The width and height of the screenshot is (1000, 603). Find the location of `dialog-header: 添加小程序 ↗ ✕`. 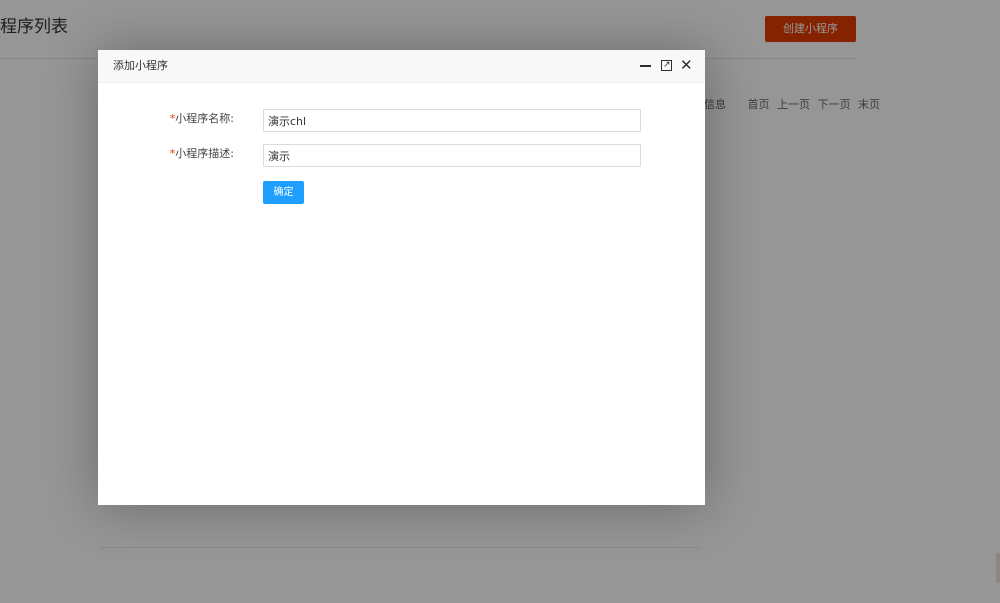

dialog-header: 添加小程序 ↗ ✕ is located at coordinates (401, 66).